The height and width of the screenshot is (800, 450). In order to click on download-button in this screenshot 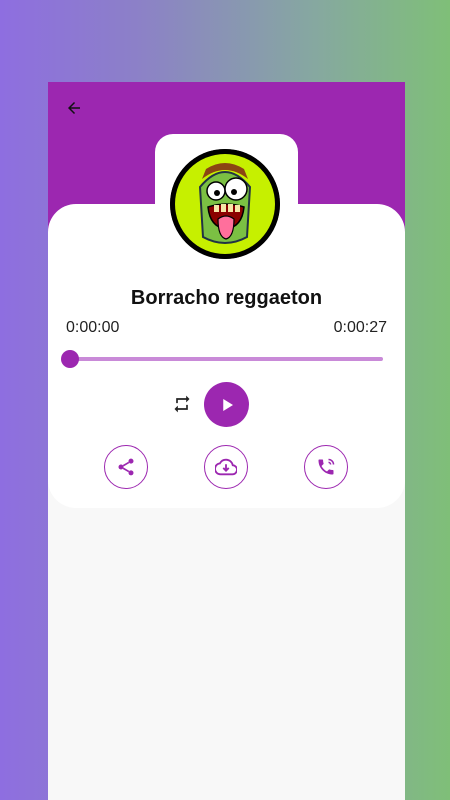, I will do `click(226, 467)`.